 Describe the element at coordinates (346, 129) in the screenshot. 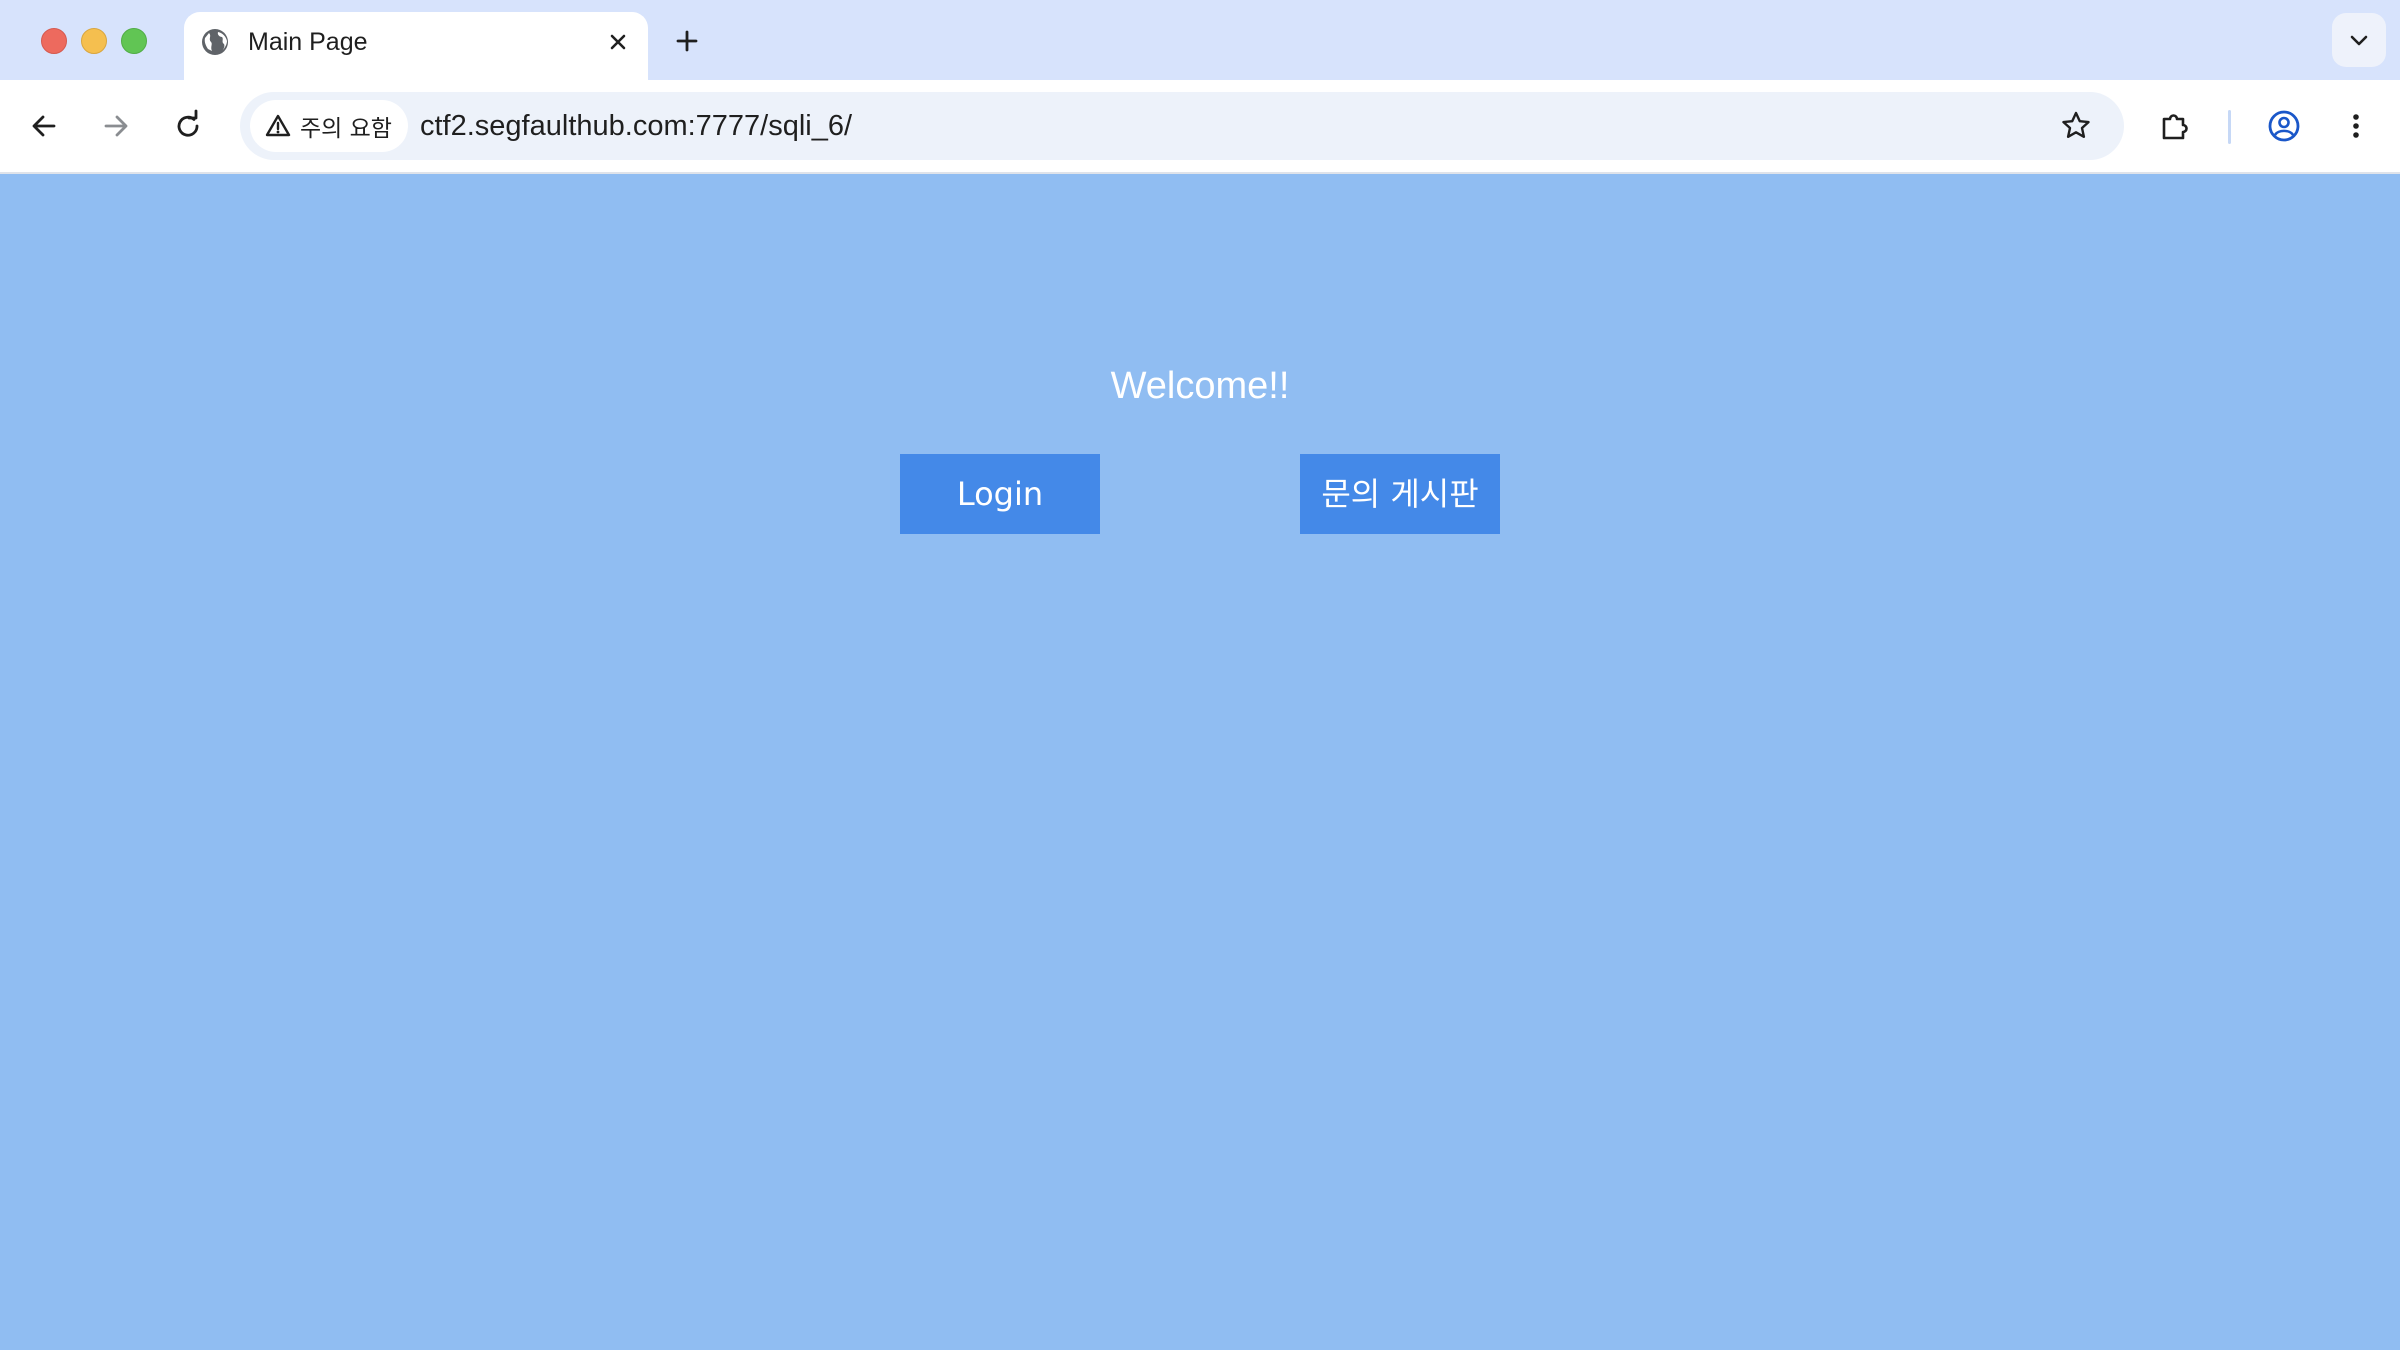

I see `security-chip-label: 주의 요함` at that location.